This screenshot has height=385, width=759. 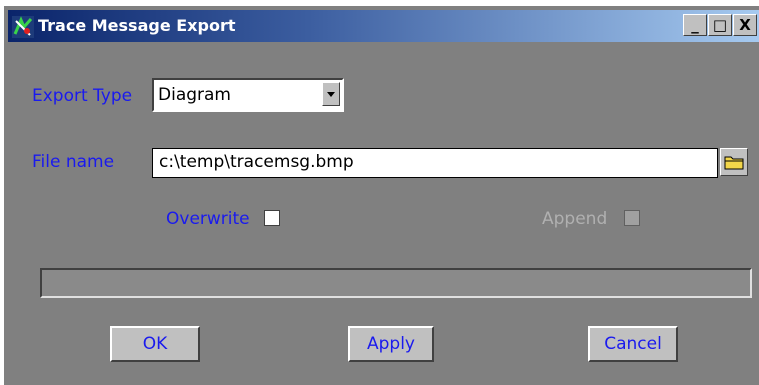 I want to click on maximize-button: □, so click(x=720, y=25).